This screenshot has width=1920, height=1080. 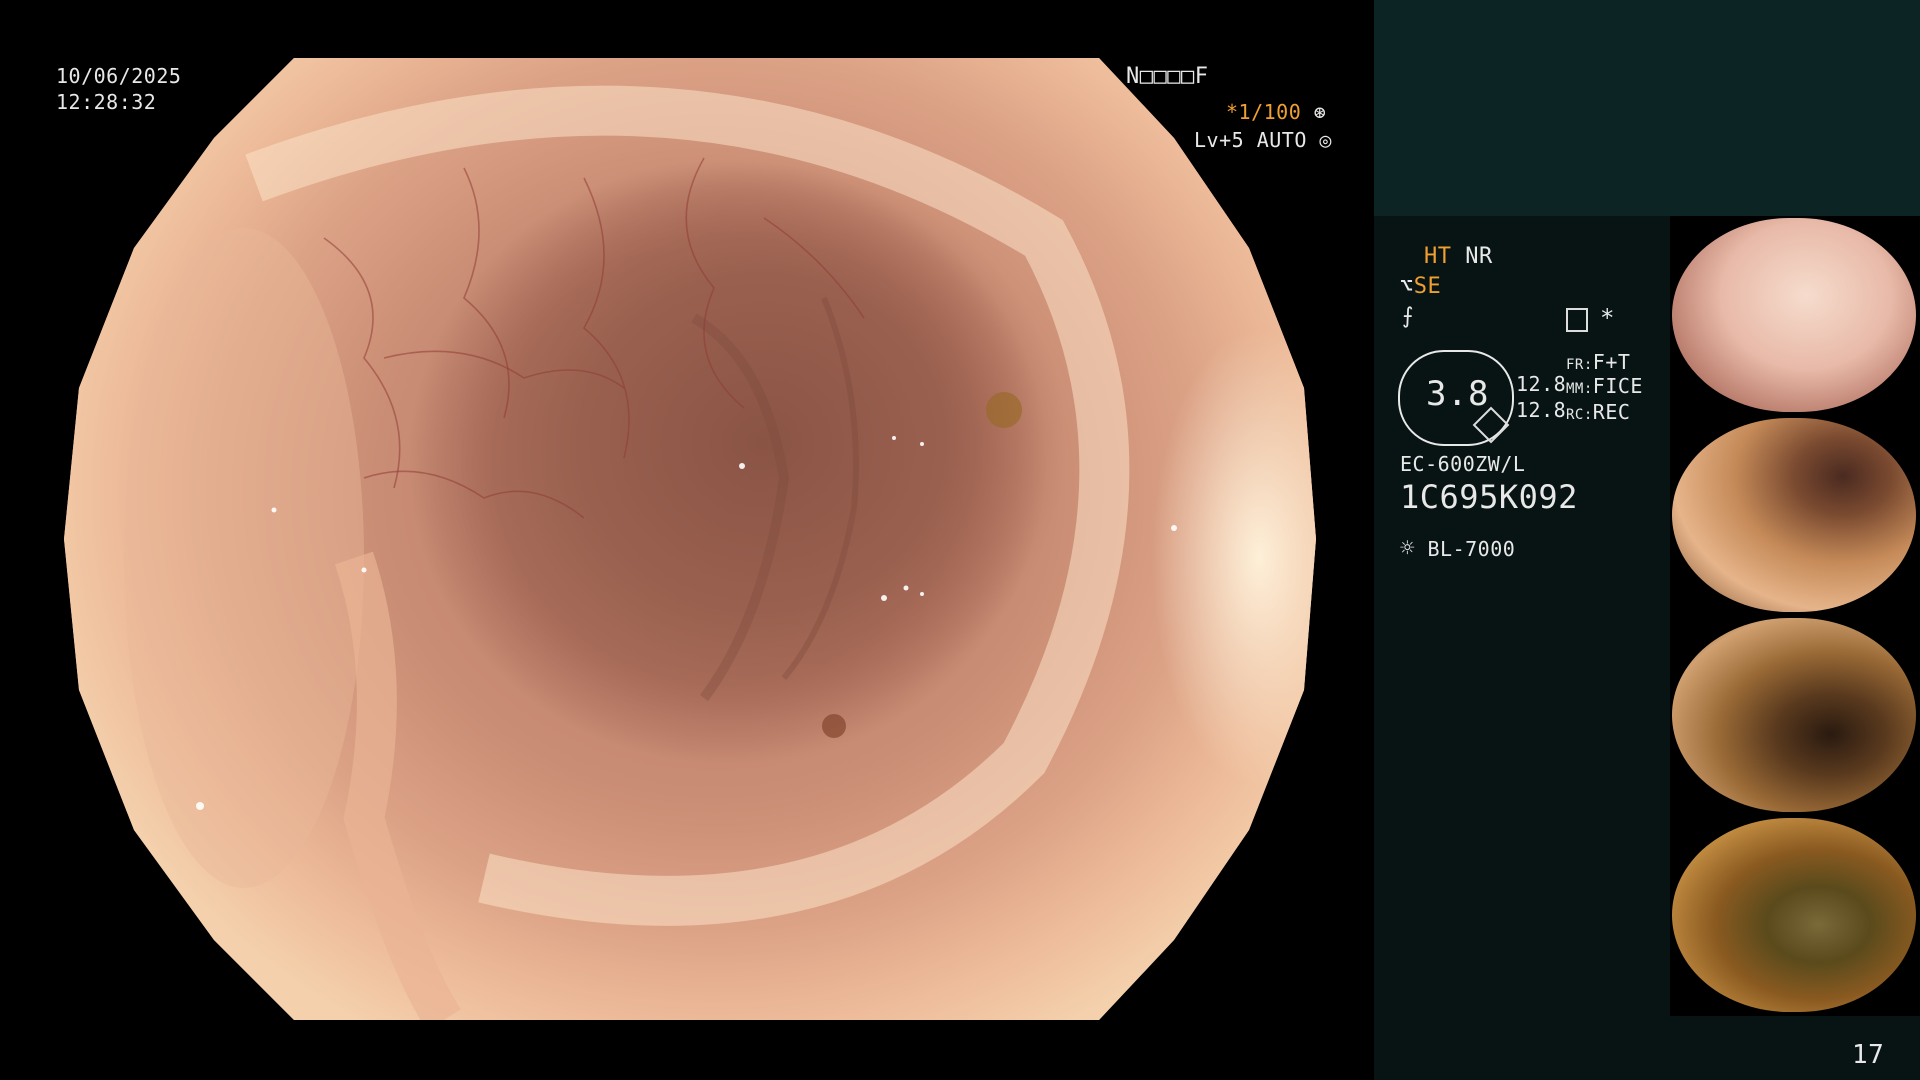 What do you see at coordinates (1167, 76) in the screenshot?
I see `patient-id: N□□□□F` at bounding box center [1167, 76].